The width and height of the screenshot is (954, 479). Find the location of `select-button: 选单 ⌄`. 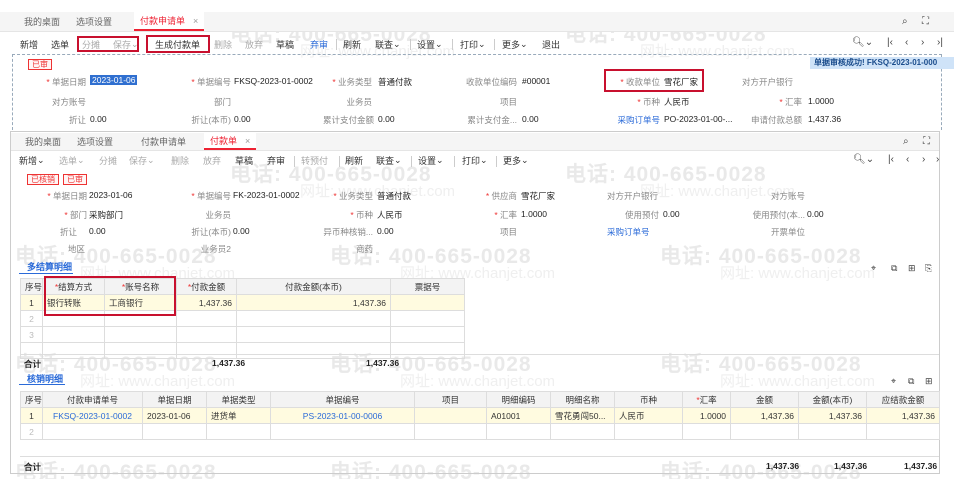

select-button: 选单 ⌄ is located at coordinates (72, 160).